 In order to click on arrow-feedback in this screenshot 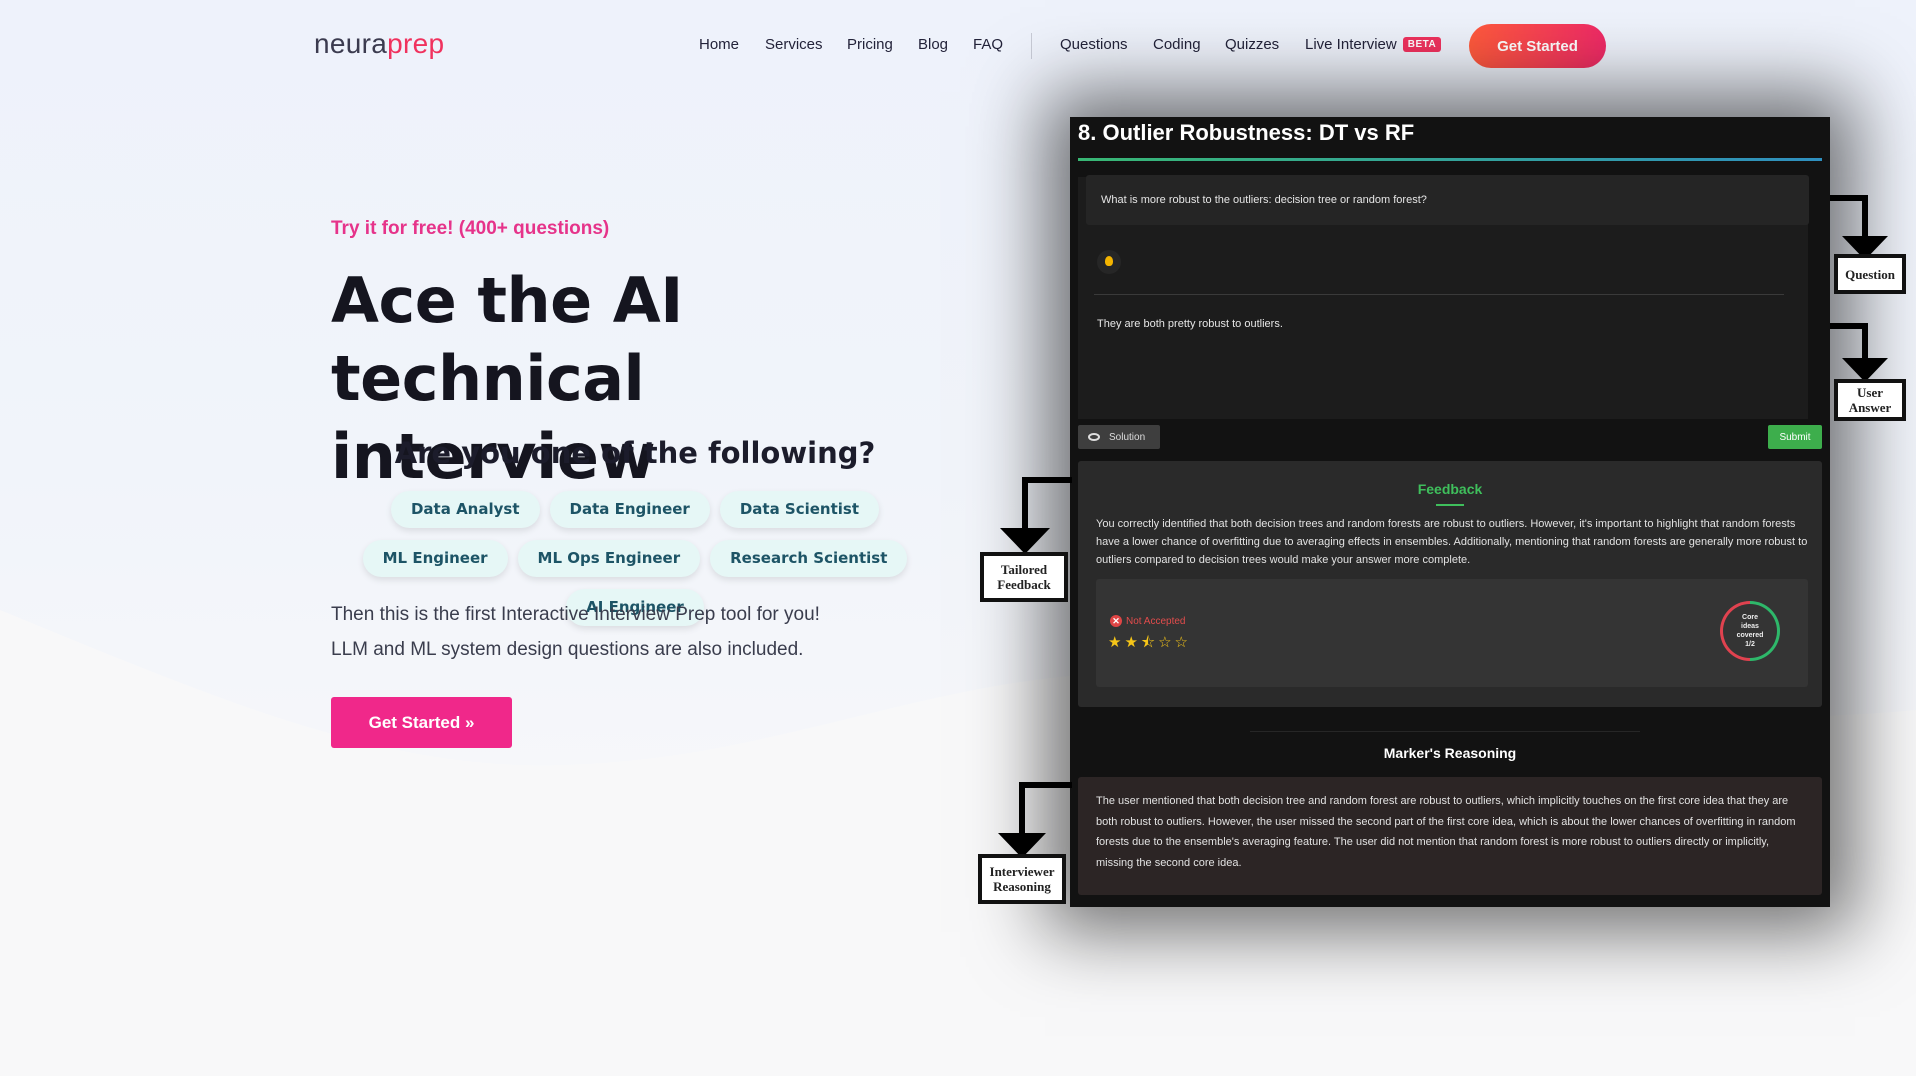, I will do `click(1047, 503)`.